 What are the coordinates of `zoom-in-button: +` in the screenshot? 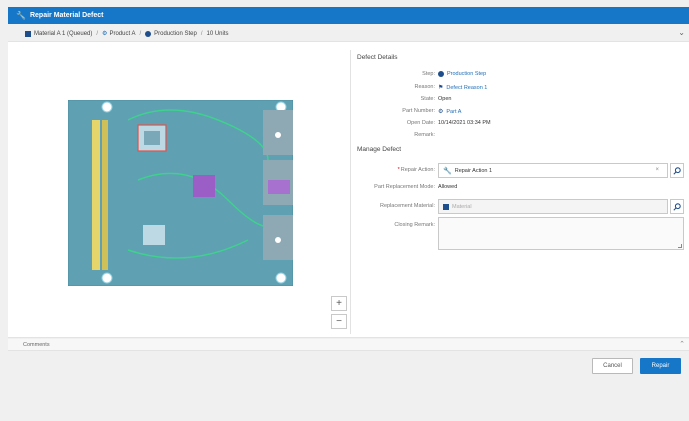 It's located at (339, 303).